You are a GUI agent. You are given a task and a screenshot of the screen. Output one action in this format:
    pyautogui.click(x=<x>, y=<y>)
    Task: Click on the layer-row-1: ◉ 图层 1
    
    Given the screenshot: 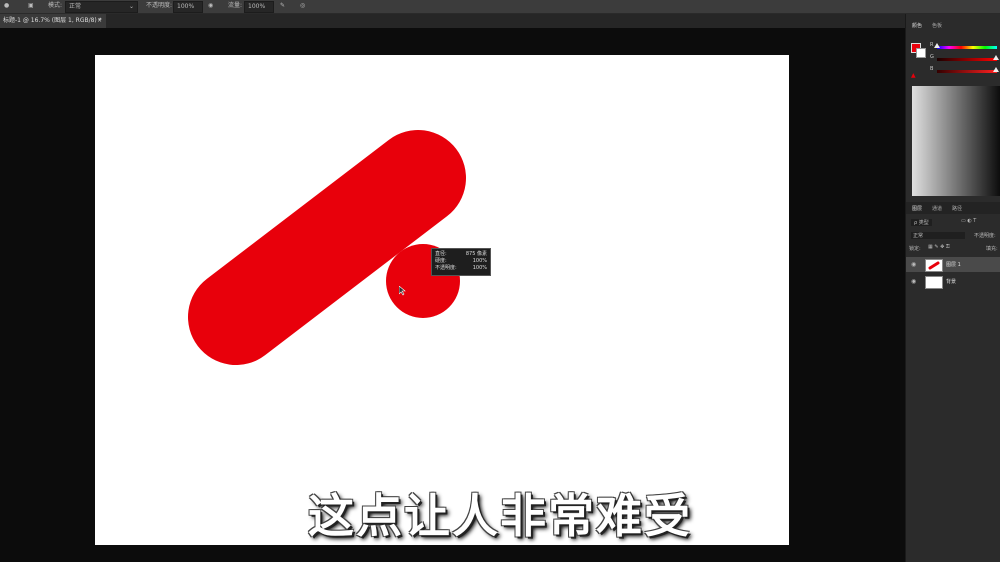 What is the action you would take?
    pyautogui.click(x=953, y=264)
    